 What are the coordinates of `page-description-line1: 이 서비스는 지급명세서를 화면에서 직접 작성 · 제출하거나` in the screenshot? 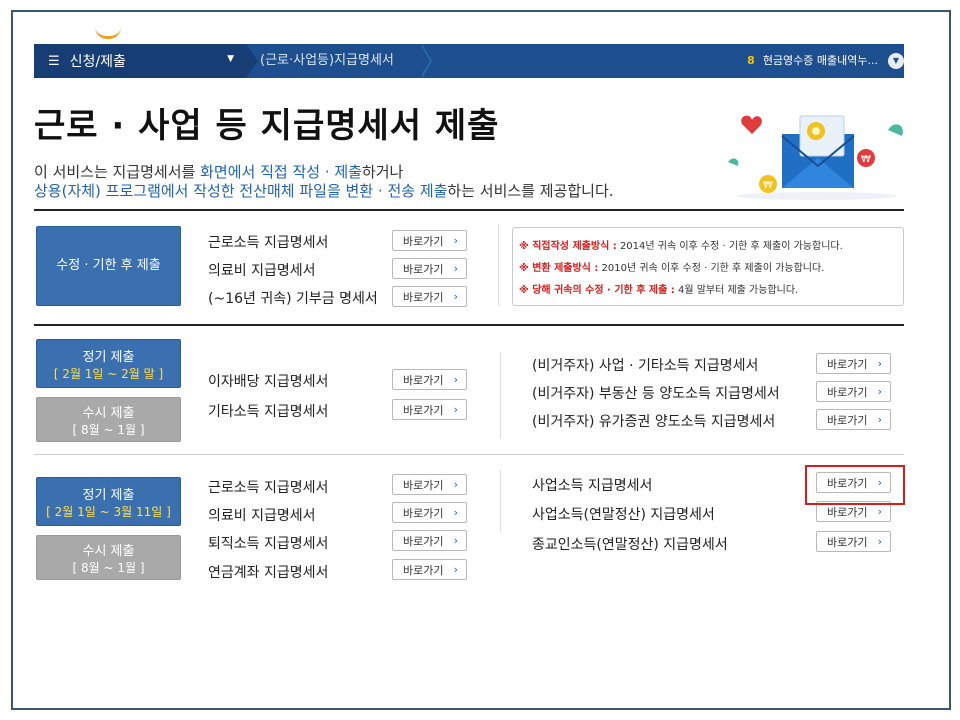 It's located at (218, 171).